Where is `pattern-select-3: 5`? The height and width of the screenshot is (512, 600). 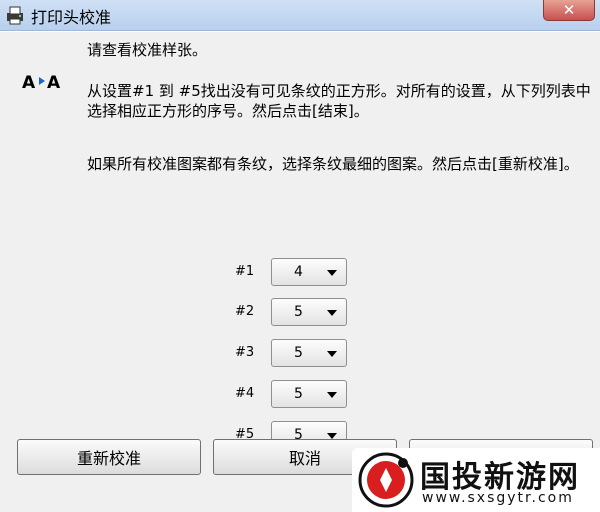
pattern-select-3: 5 is located at coordinates (309, 353).